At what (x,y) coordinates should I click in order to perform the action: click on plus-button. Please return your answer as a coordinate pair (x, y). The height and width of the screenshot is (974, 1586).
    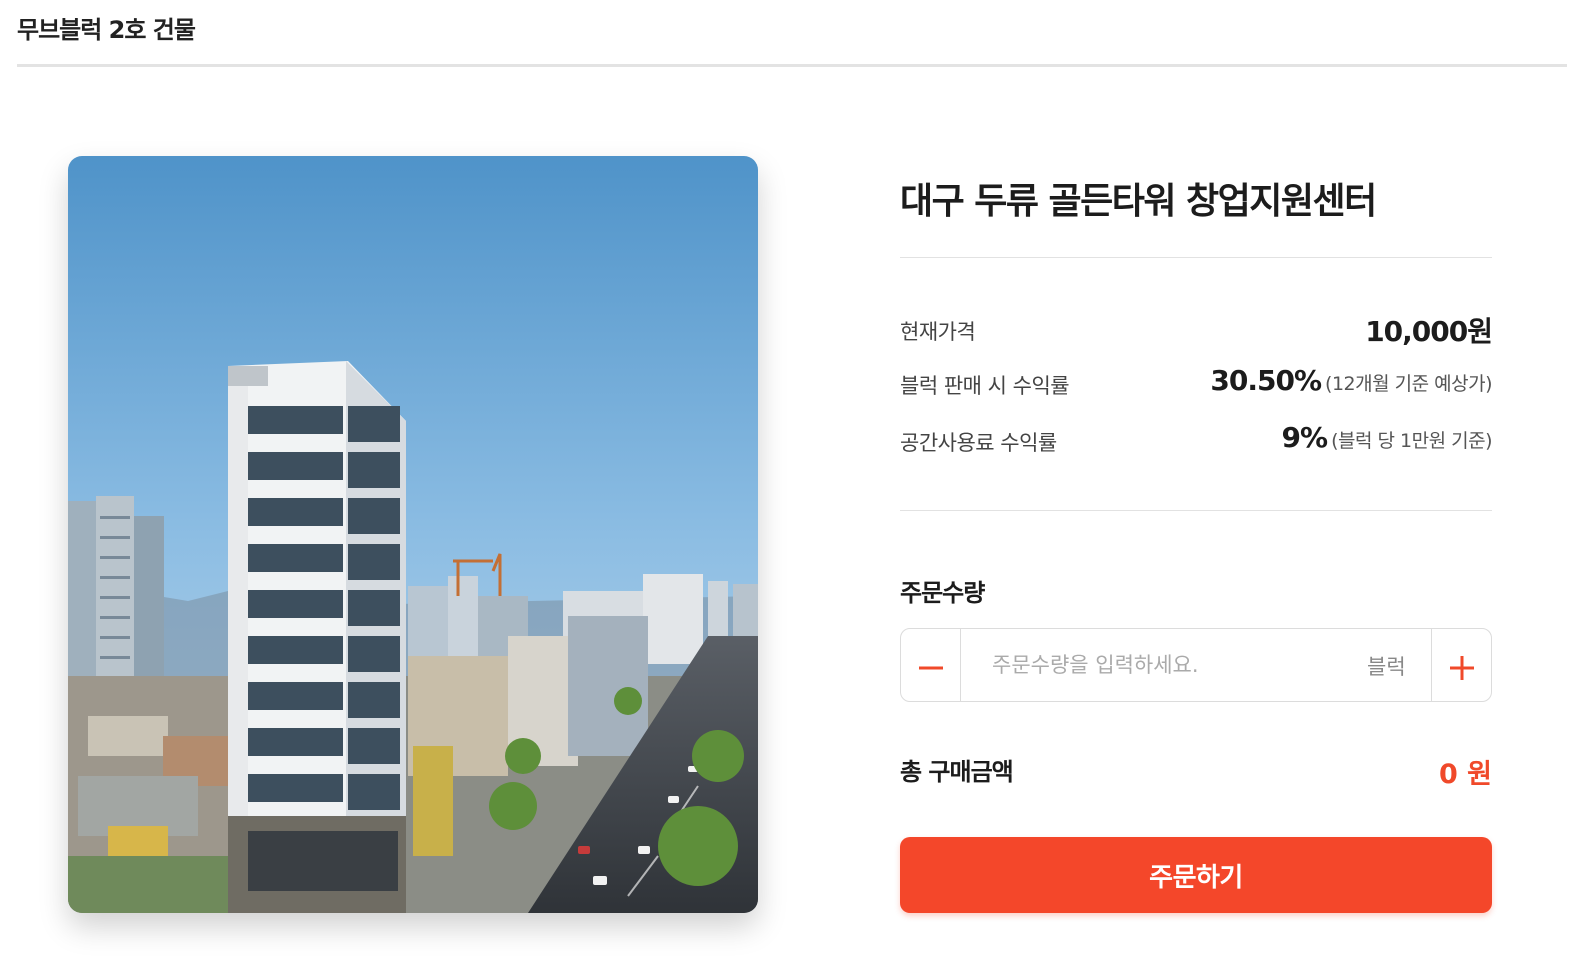
    Looking at the image, I should click on (1461, 665).